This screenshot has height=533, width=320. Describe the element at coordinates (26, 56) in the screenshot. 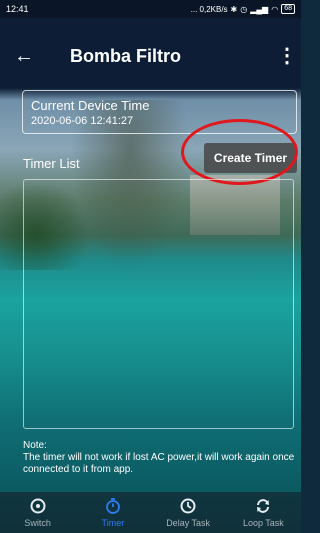

I see `back-arrow-icon: ←` at that location.